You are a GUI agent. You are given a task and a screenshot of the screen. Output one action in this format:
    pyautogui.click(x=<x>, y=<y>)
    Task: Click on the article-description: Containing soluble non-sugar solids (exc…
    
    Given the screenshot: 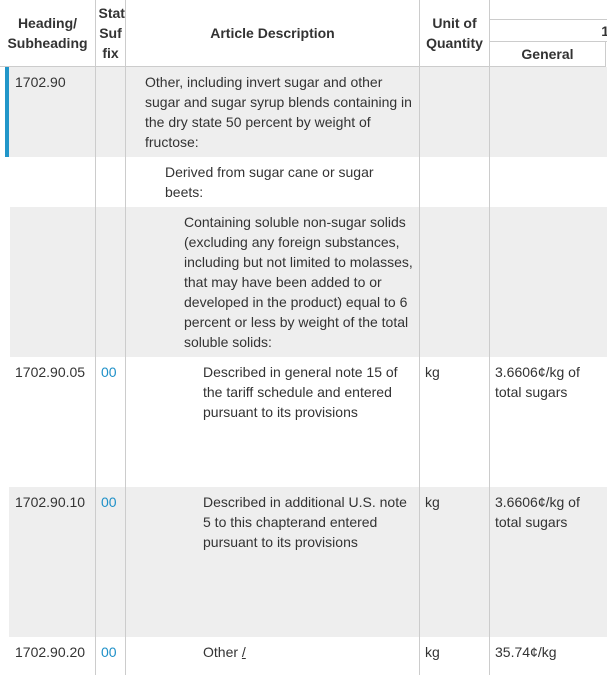 What is the action you would take?
    pyautogui.click(x=298, y=282)
    